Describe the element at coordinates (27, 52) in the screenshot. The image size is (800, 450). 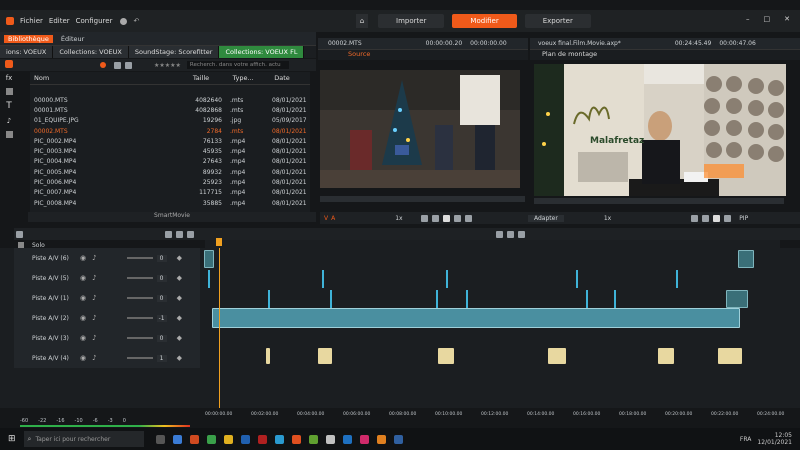
I see `tab-collection-1: ions: VOEUX` at that location.